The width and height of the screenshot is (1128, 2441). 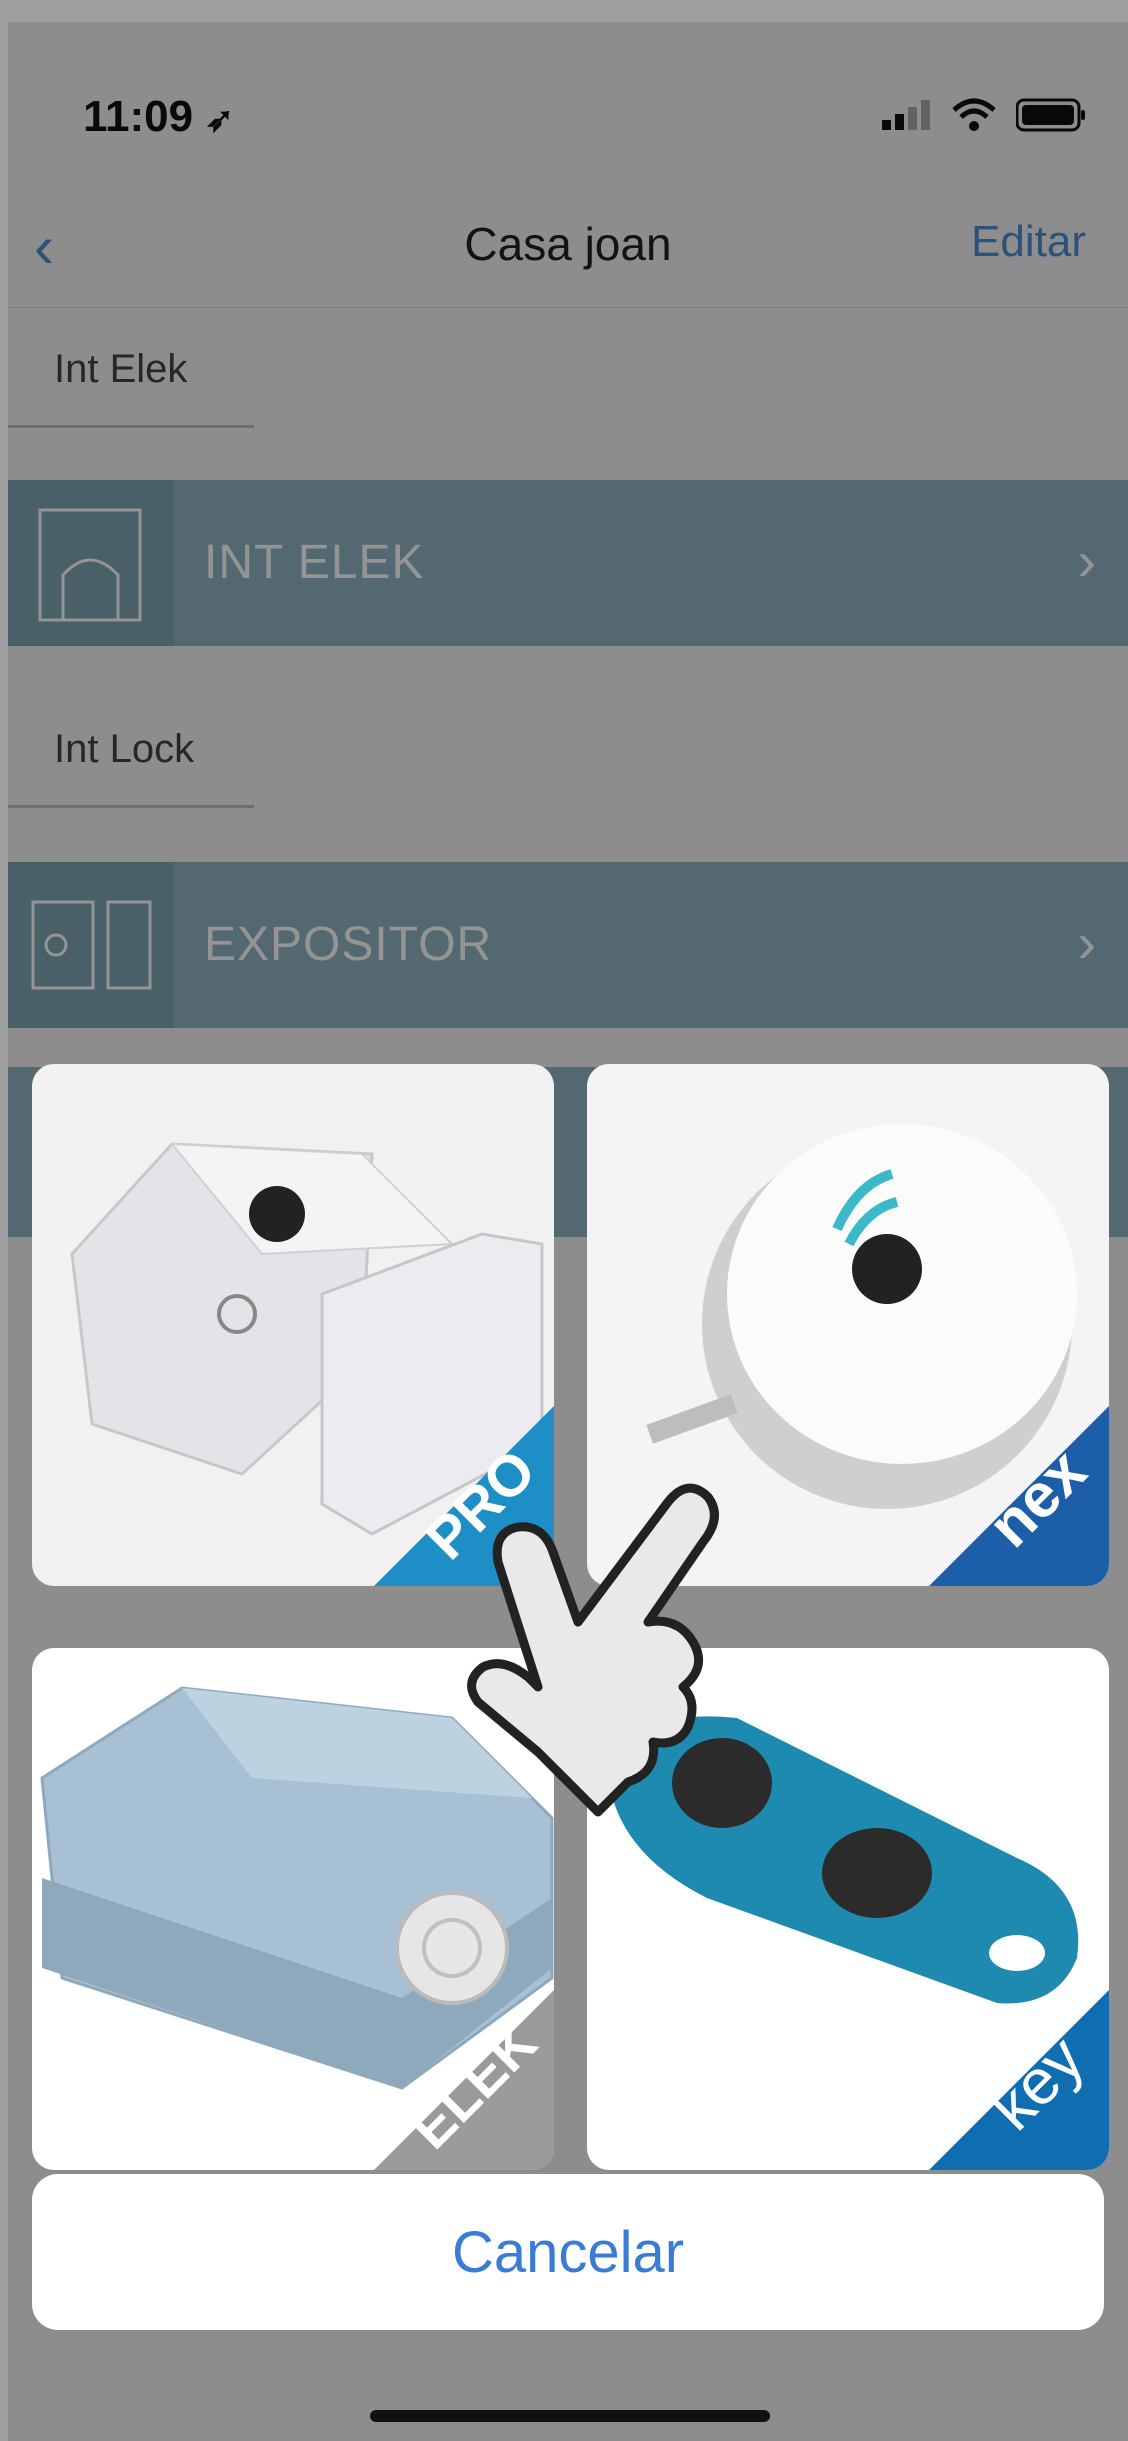 I want to click on home-indicator, so click(x=570, y=2416).